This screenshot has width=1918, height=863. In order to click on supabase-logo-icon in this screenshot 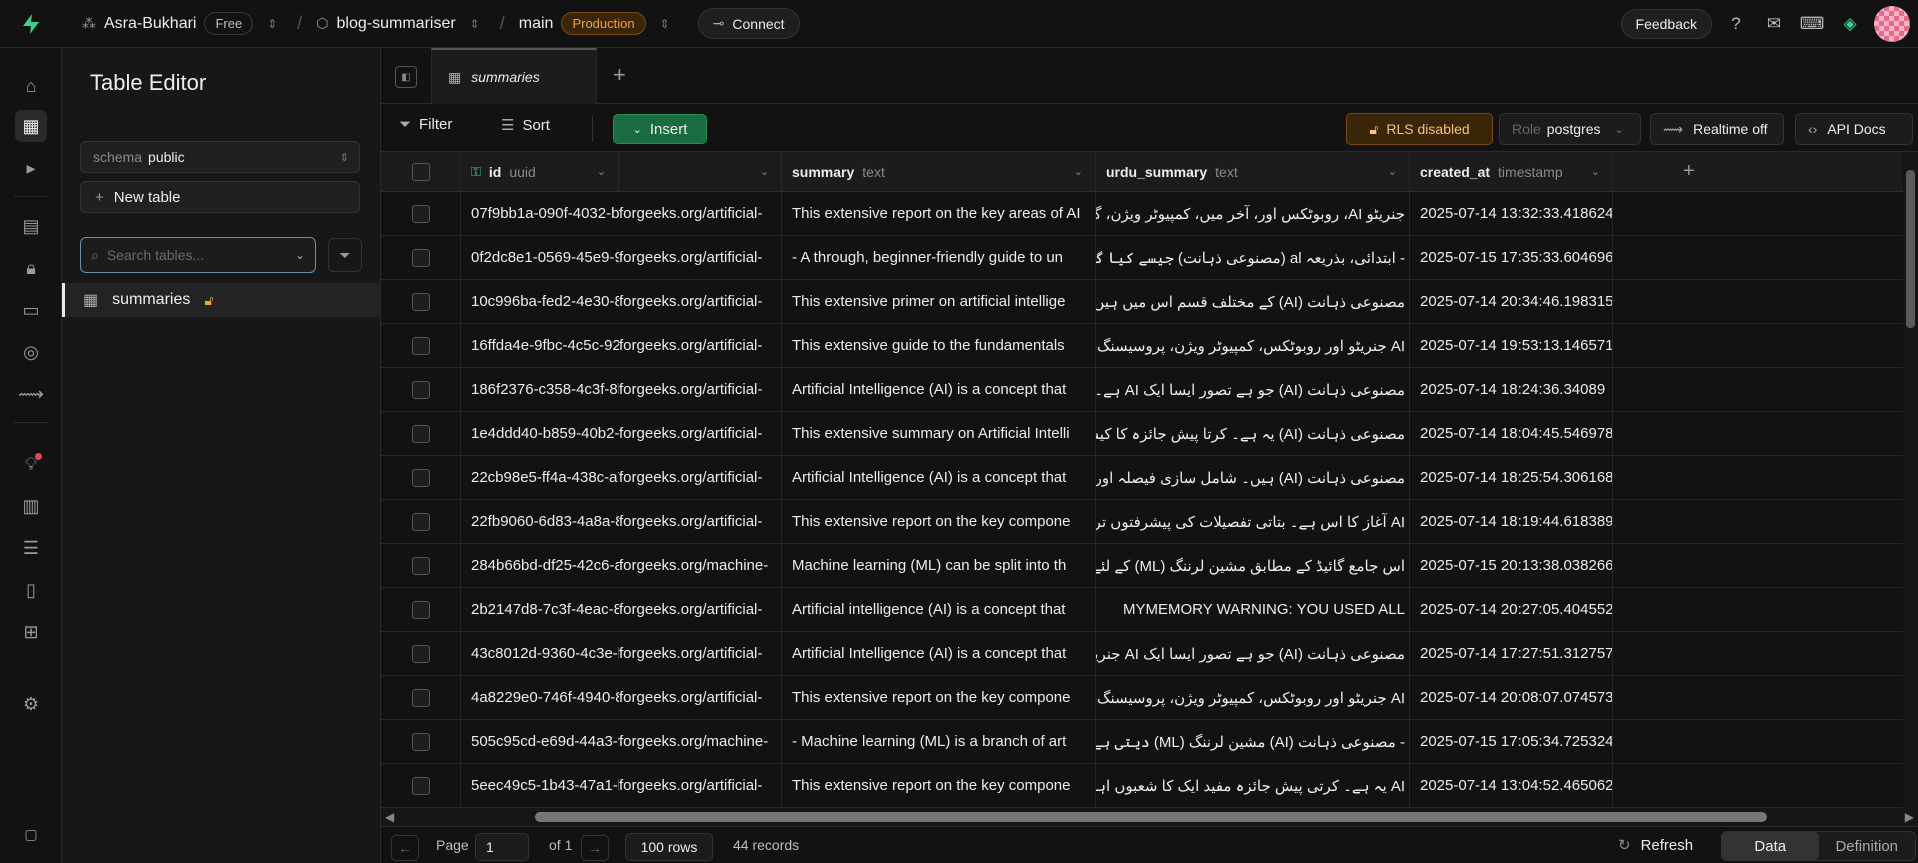, I will do `click(31, 24)`.